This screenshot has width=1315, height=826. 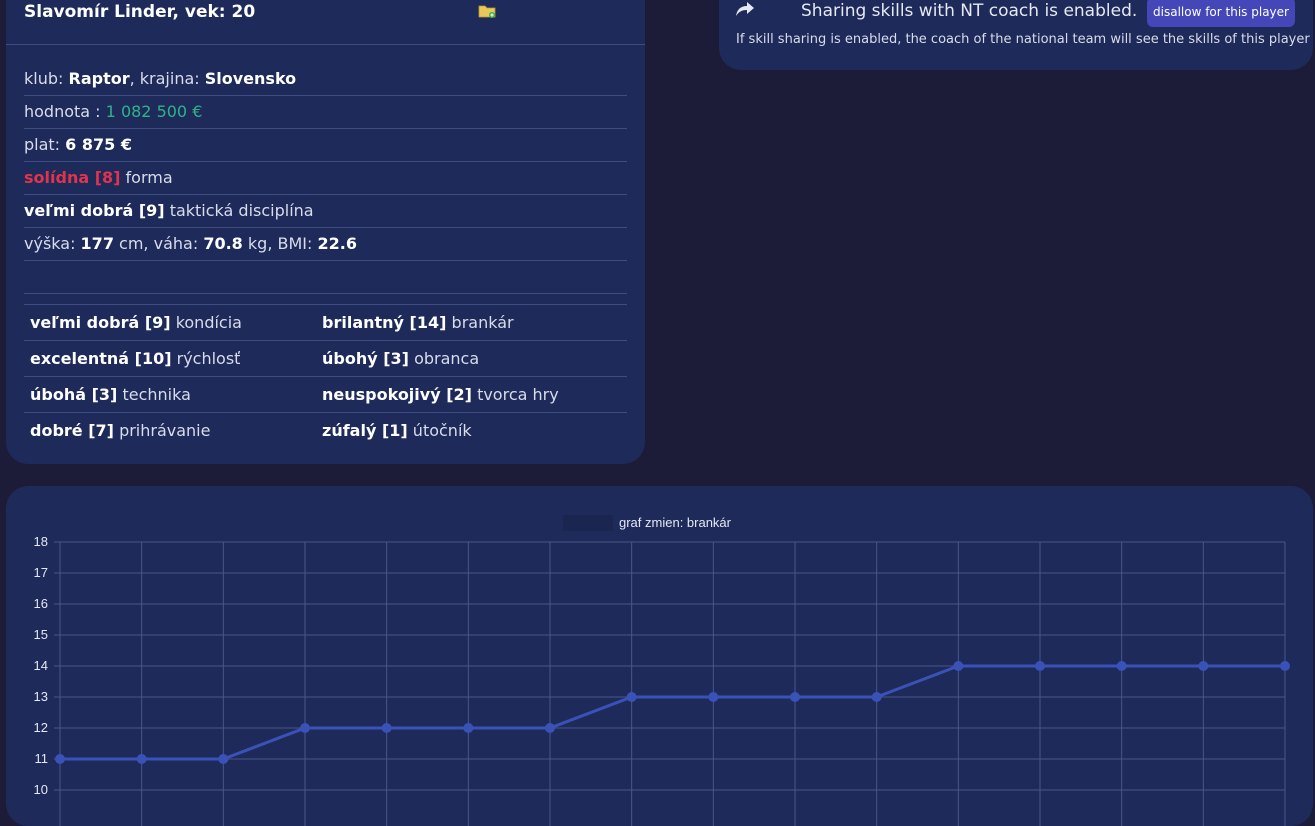 I want to click on skill-cell: zúfalý [1] útočník, so click(x=462, y=430).